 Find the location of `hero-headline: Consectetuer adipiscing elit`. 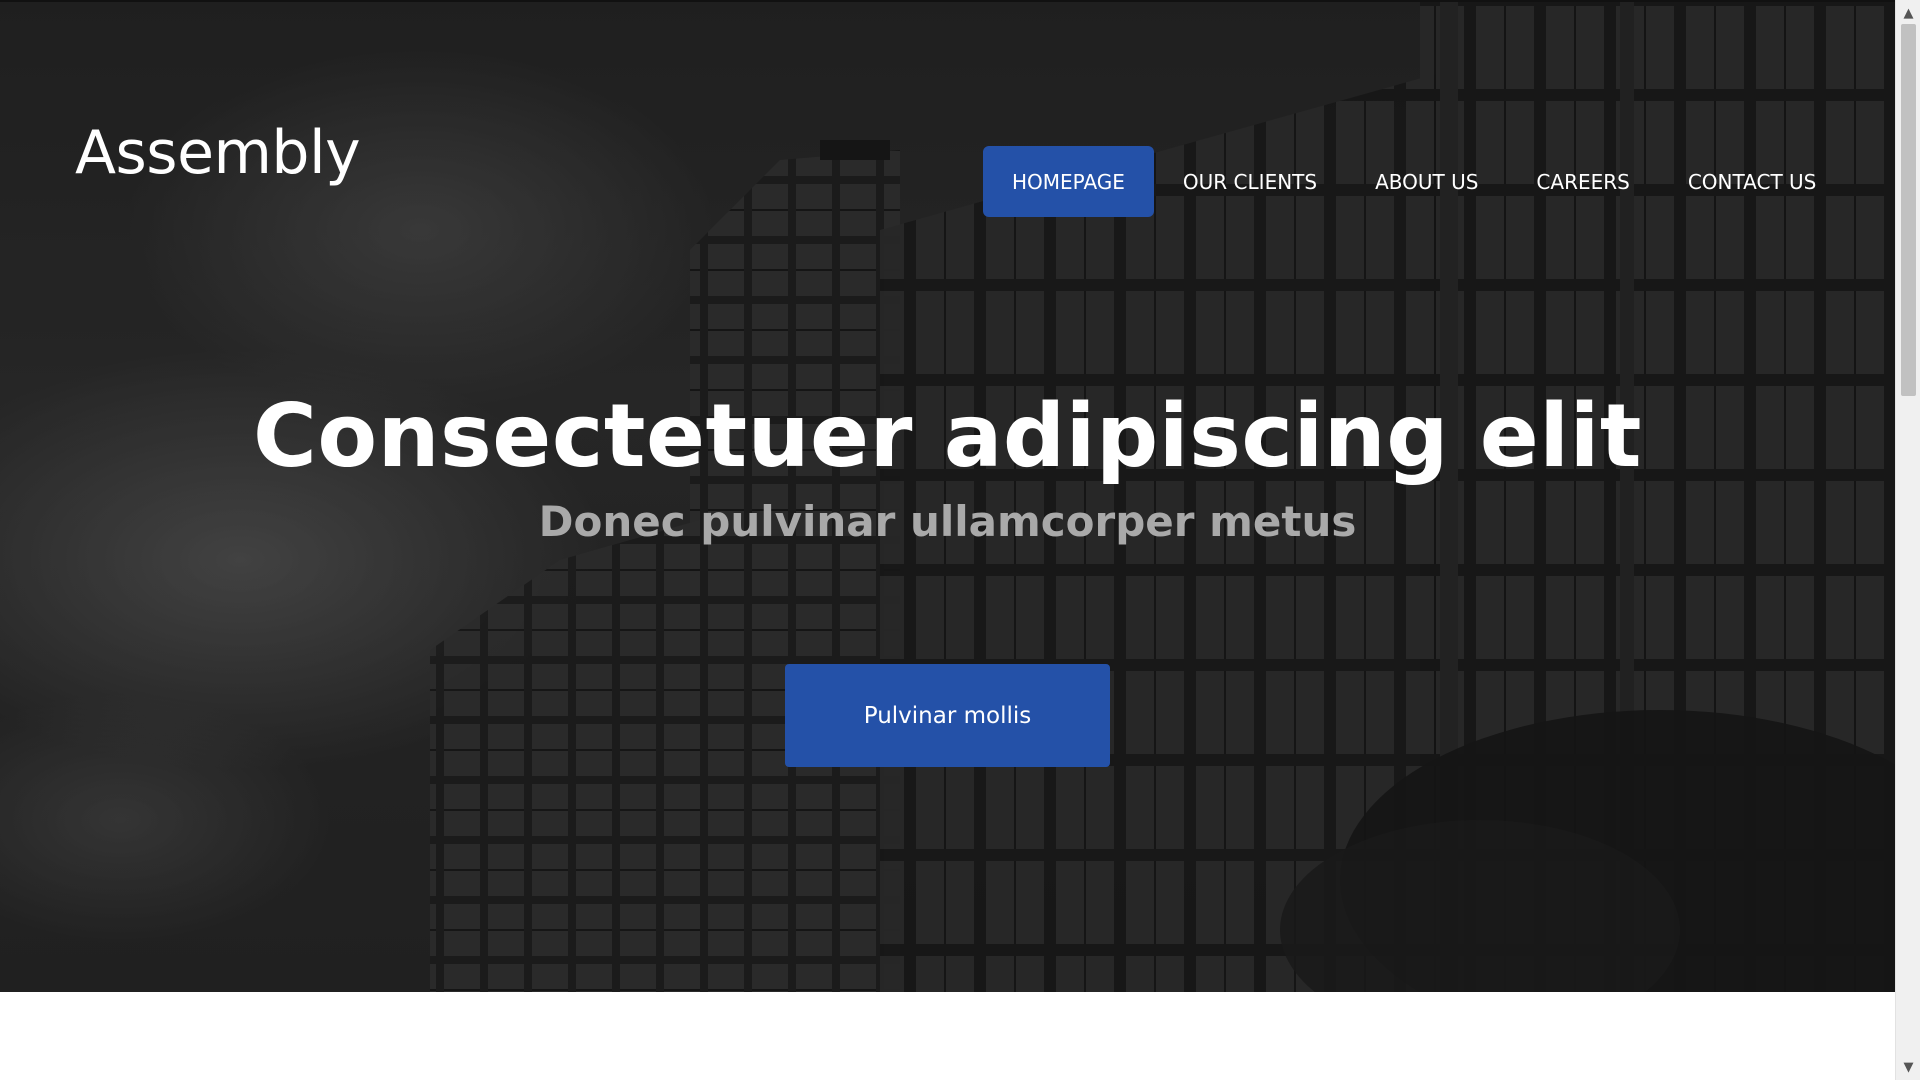

hero-headline: Consectetuer adipiscing elit is located at coordinates (947, 436).